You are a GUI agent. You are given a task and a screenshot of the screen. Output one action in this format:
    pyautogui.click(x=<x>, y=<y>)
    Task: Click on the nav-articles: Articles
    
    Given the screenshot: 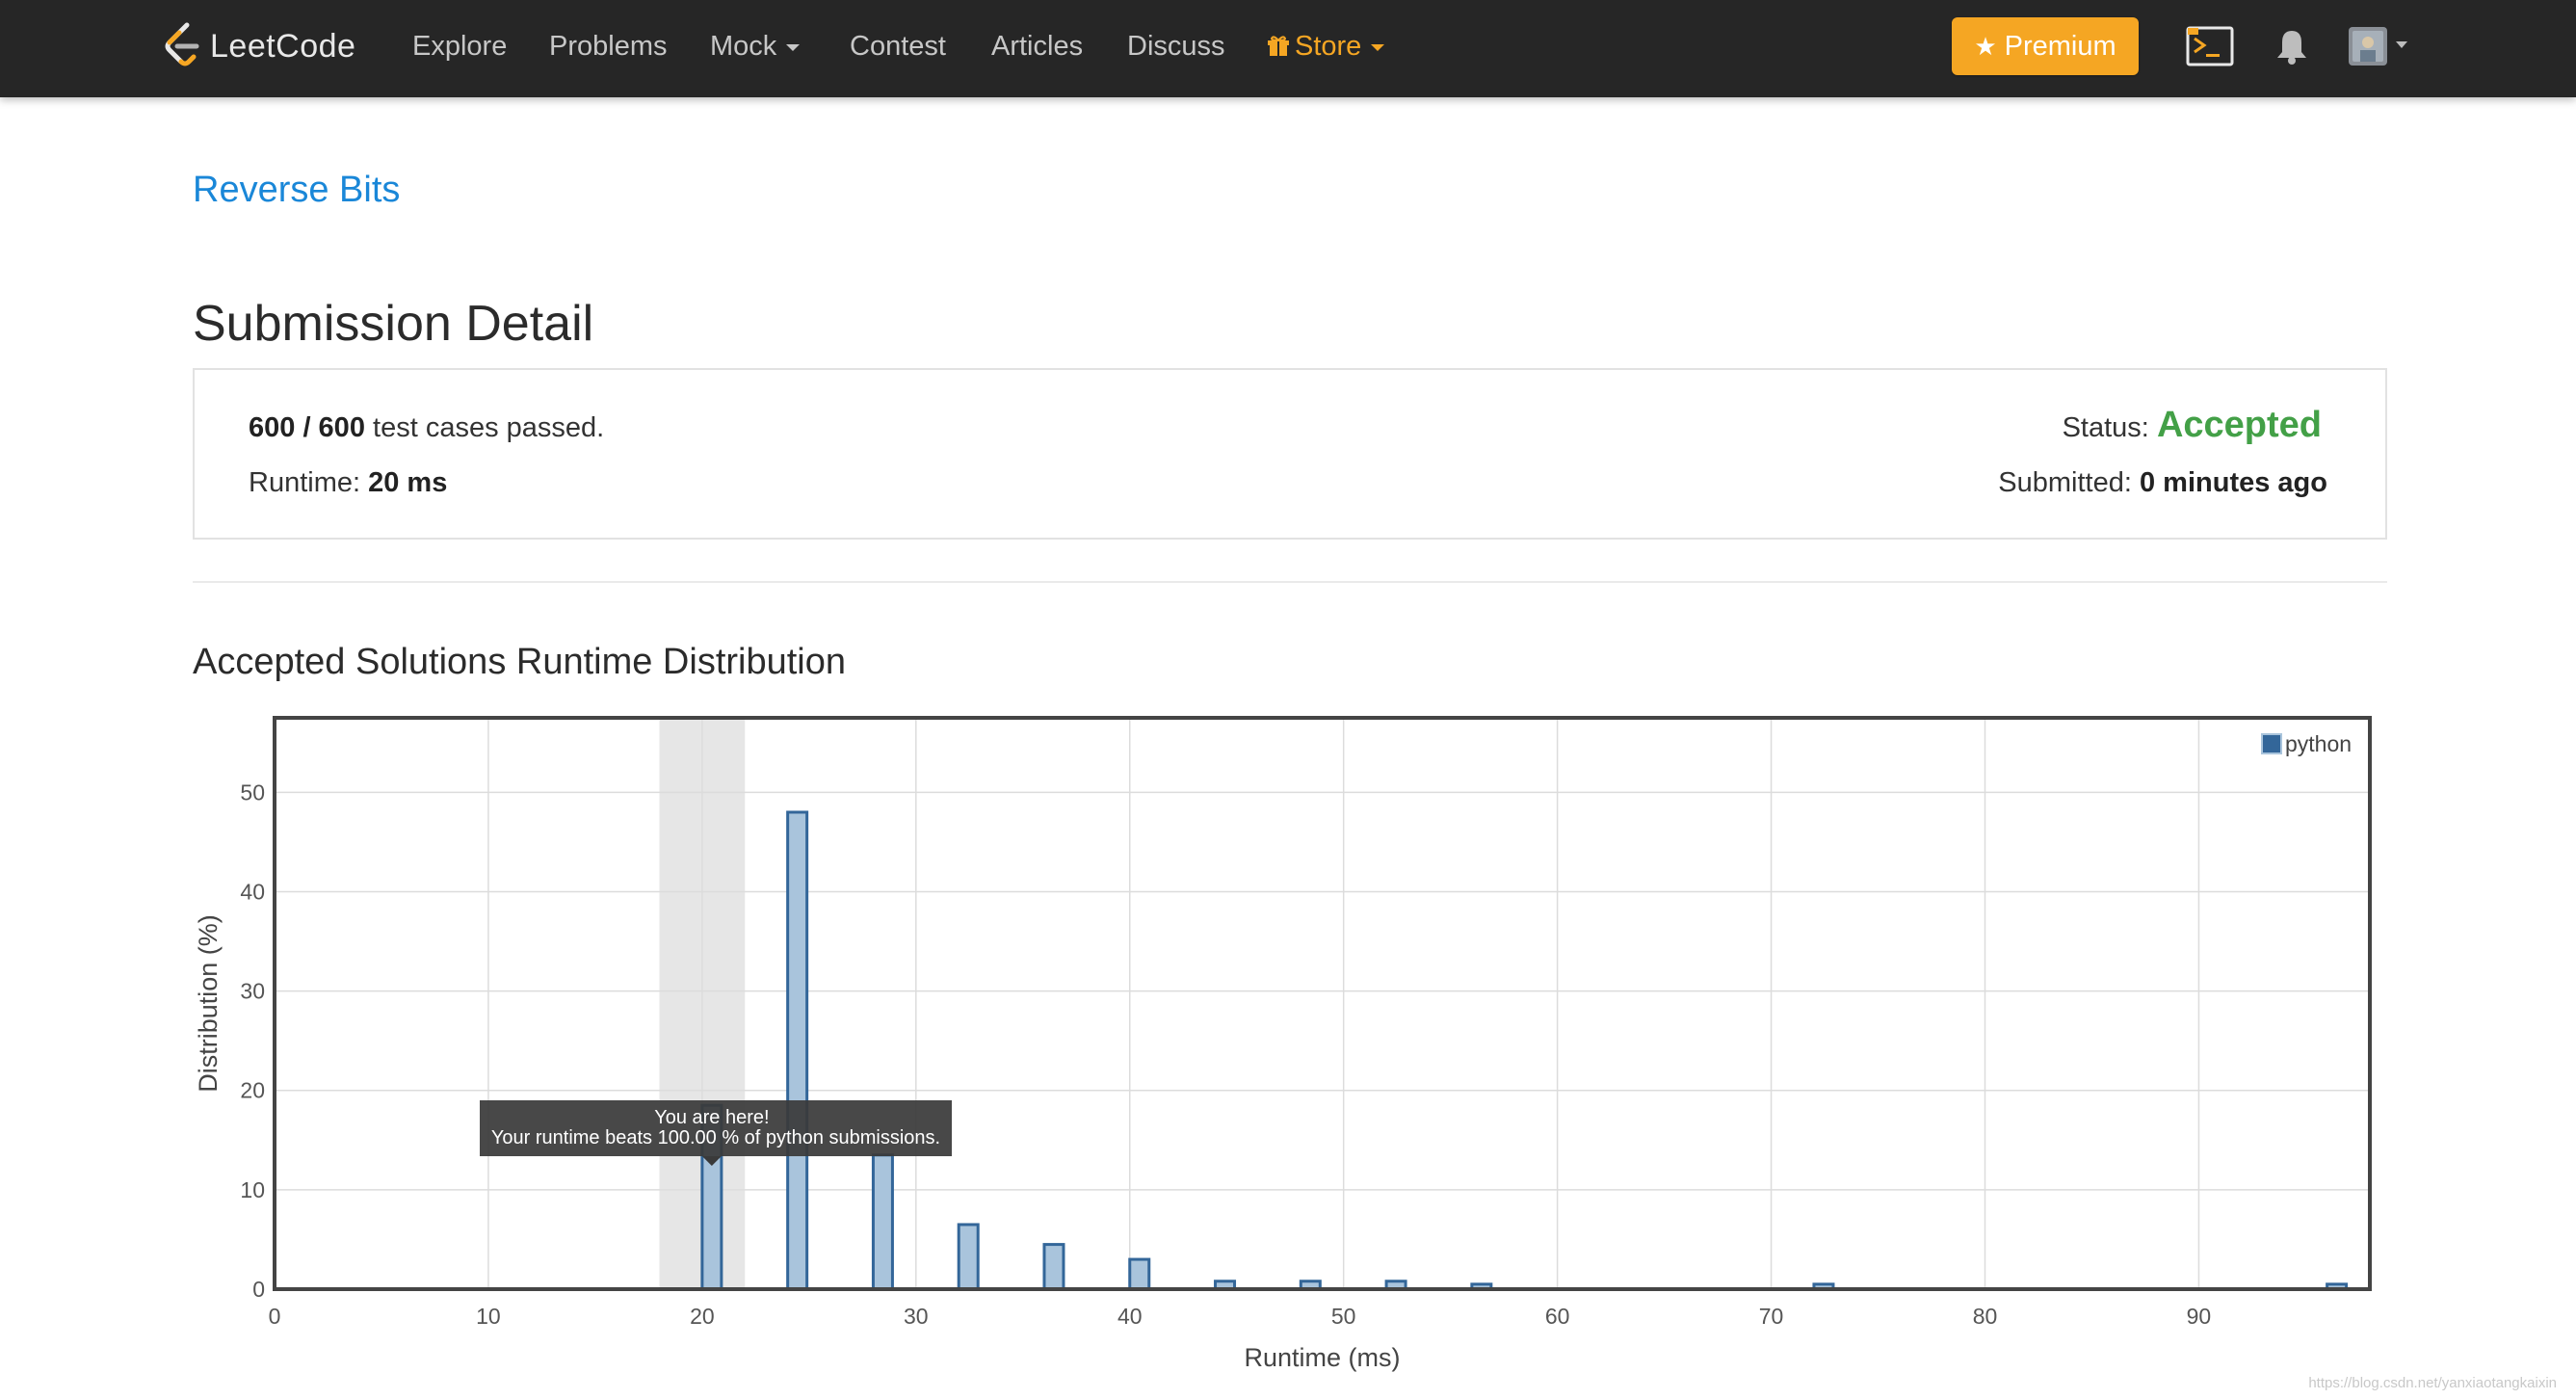 What is the action you would take?
    pyautogui.click(x=1037, y=46)
    